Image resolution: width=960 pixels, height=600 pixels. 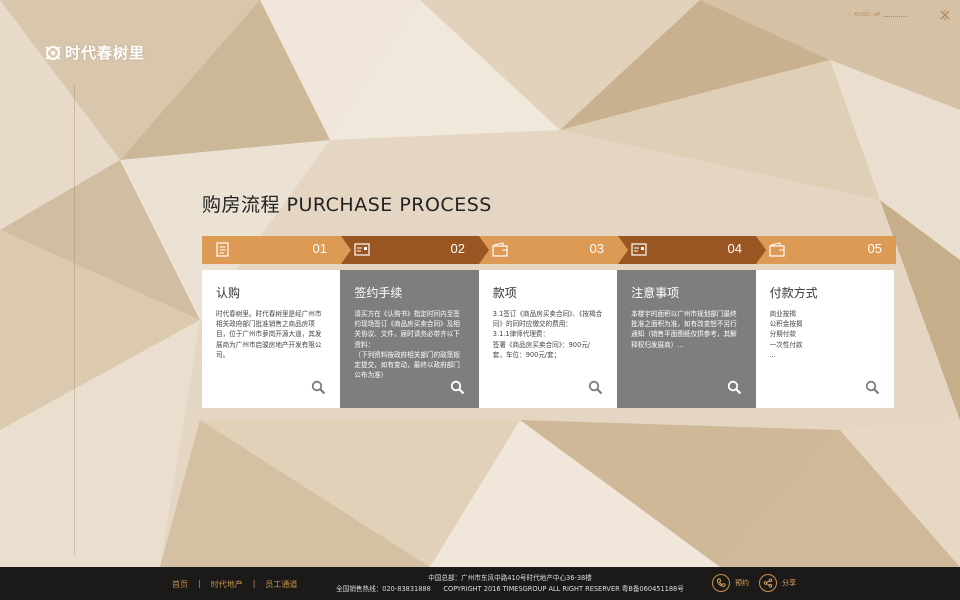 What do you see at coordinates (874, 248) in the screenshot?
I see `step-number: 05` at bounding box center [874, 248].